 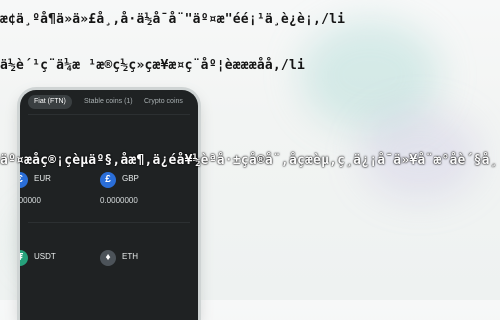 What do you see at coordinates (30, 200) in the screenshot?
I see `coin-balance: 0.00000` at bounding box center [30, 200].